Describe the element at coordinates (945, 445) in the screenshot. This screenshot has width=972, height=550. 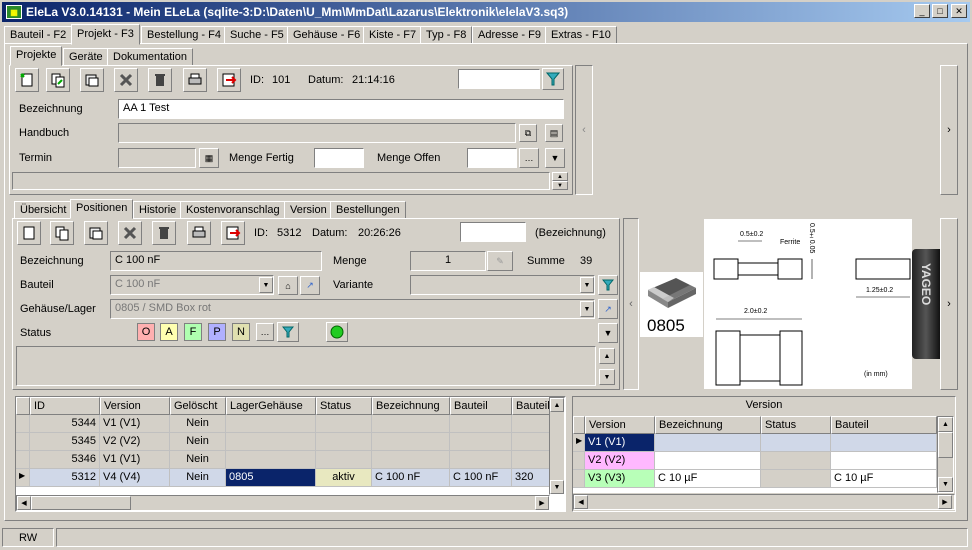
I see `version-scroll-thumb` at that location.